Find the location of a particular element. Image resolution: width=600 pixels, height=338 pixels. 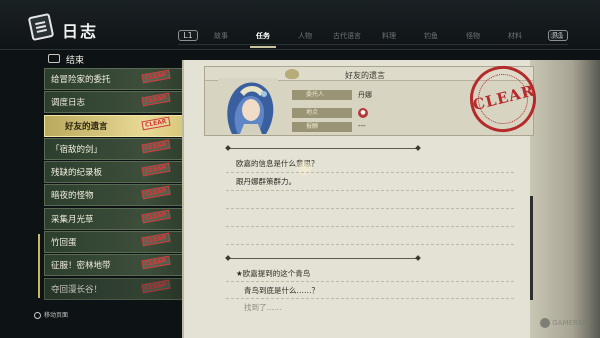

tab-cooking: 料理 is located at coordinates (389, 36).